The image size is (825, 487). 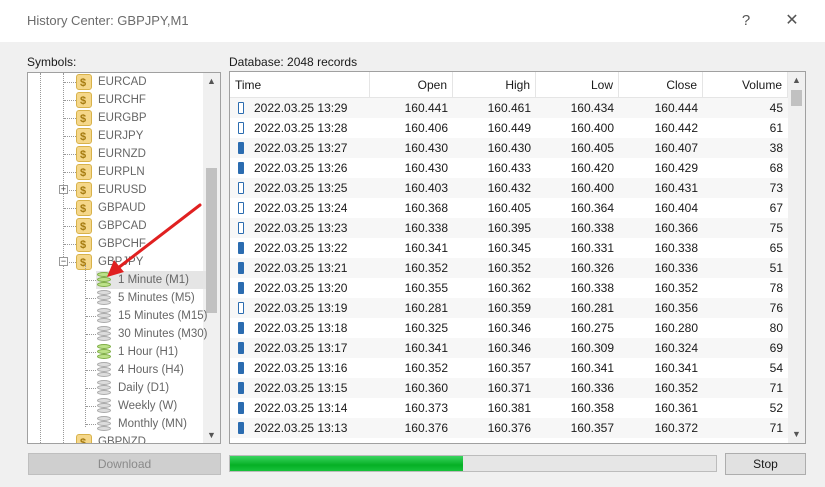 I want to click on cell-volume: 67, so click(x=776, y=208).